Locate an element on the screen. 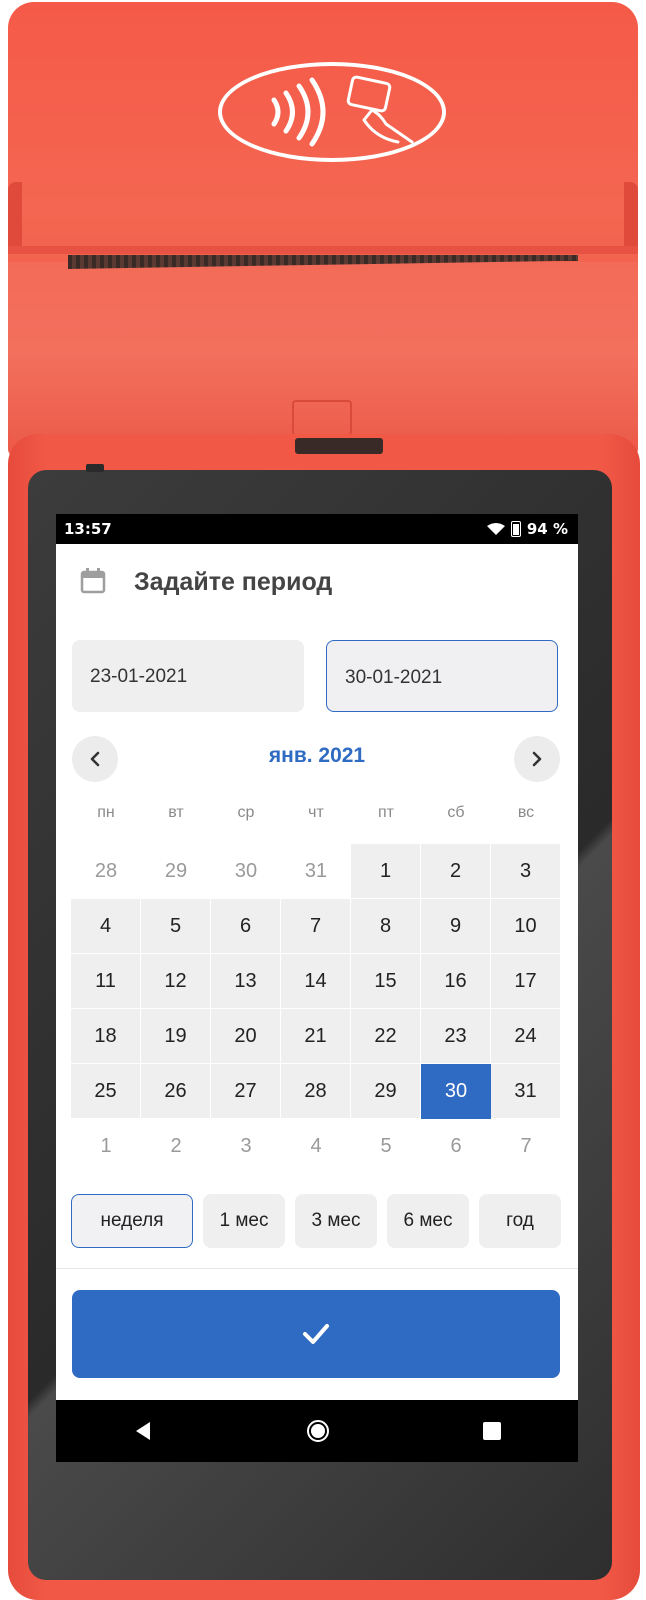 This screenshot has height=1600, width=646. printer-side-right is located at coordinates (631, 217).